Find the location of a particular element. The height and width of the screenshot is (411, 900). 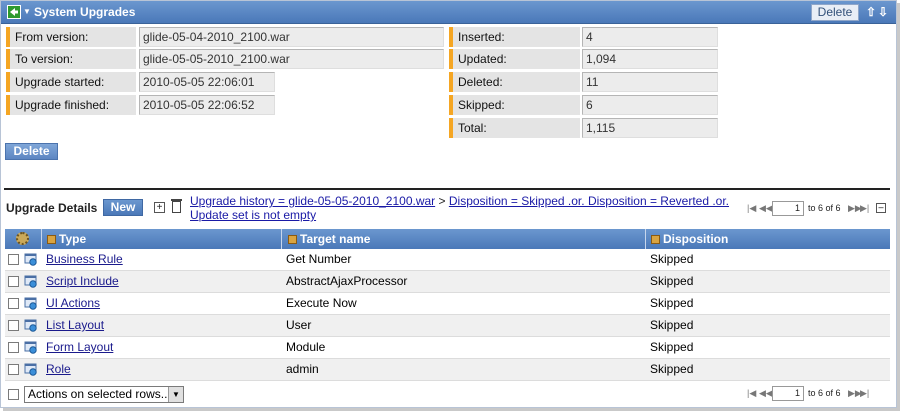

cell-target-name: Execute Now is located at coordinates (321, 303).